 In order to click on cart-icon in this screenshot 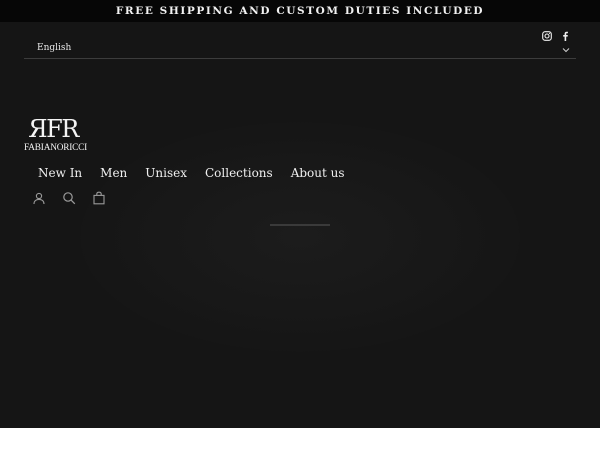, I will do `click(99, 197)`.